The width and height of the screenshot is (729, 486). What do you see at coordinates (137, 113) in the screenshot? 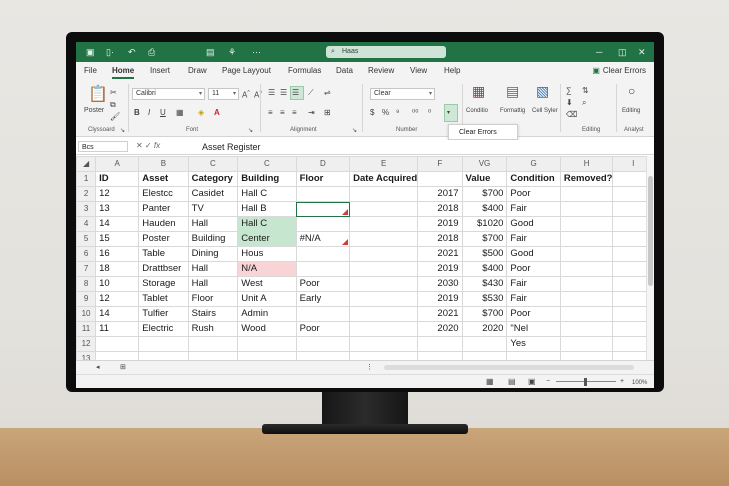
I see `bold-icon: B` at bounding box center [137, 113].